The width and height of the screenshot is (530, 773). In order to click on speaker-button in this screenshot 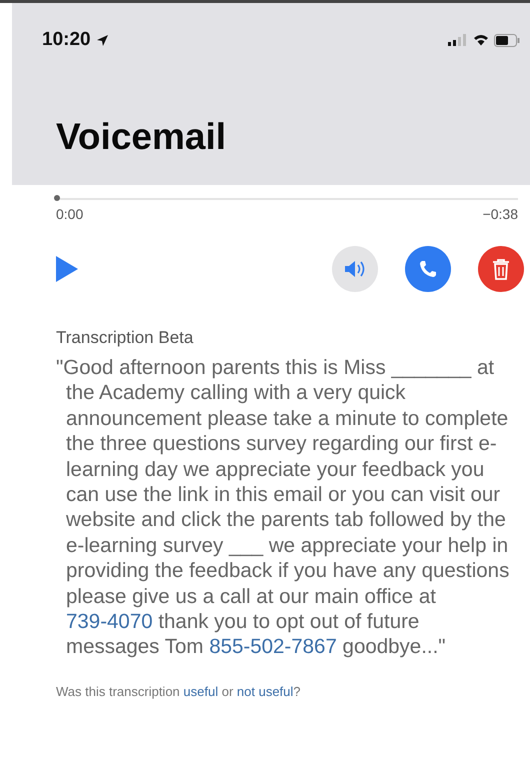, I will do `click(355, 269)`.